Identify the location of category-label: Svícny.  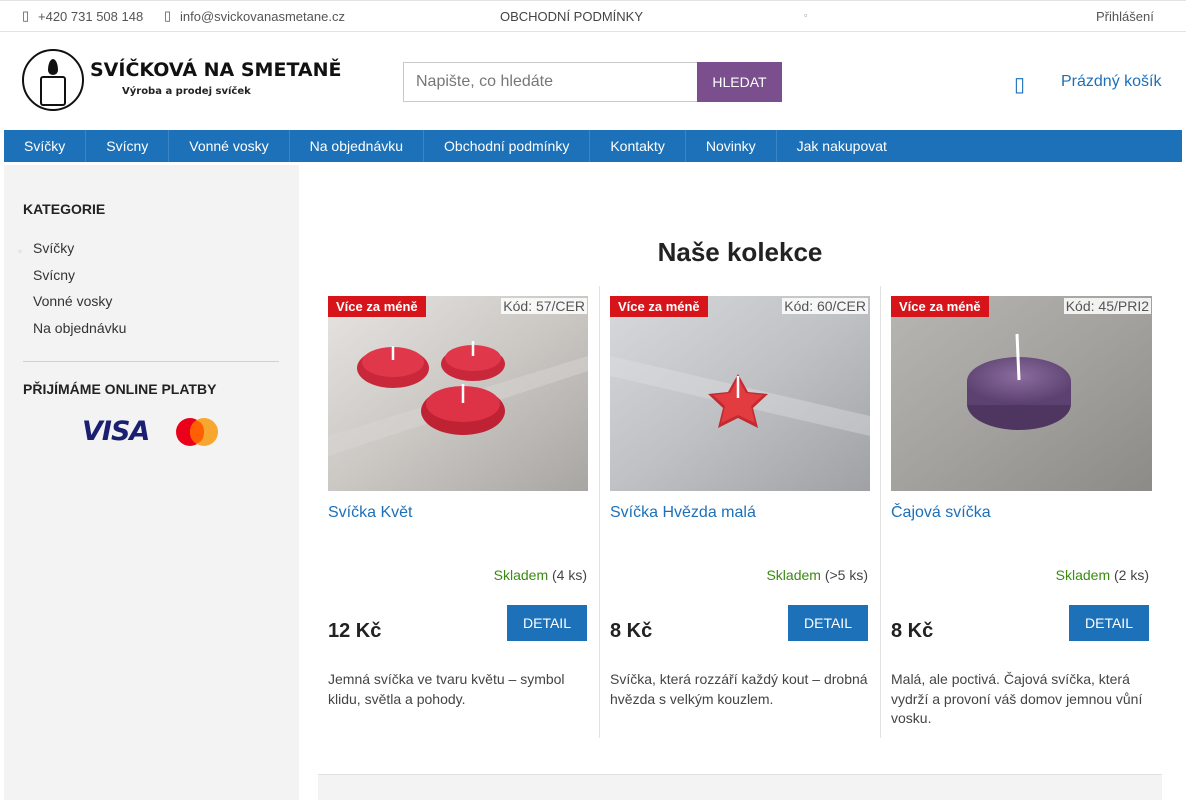
(54, 275).